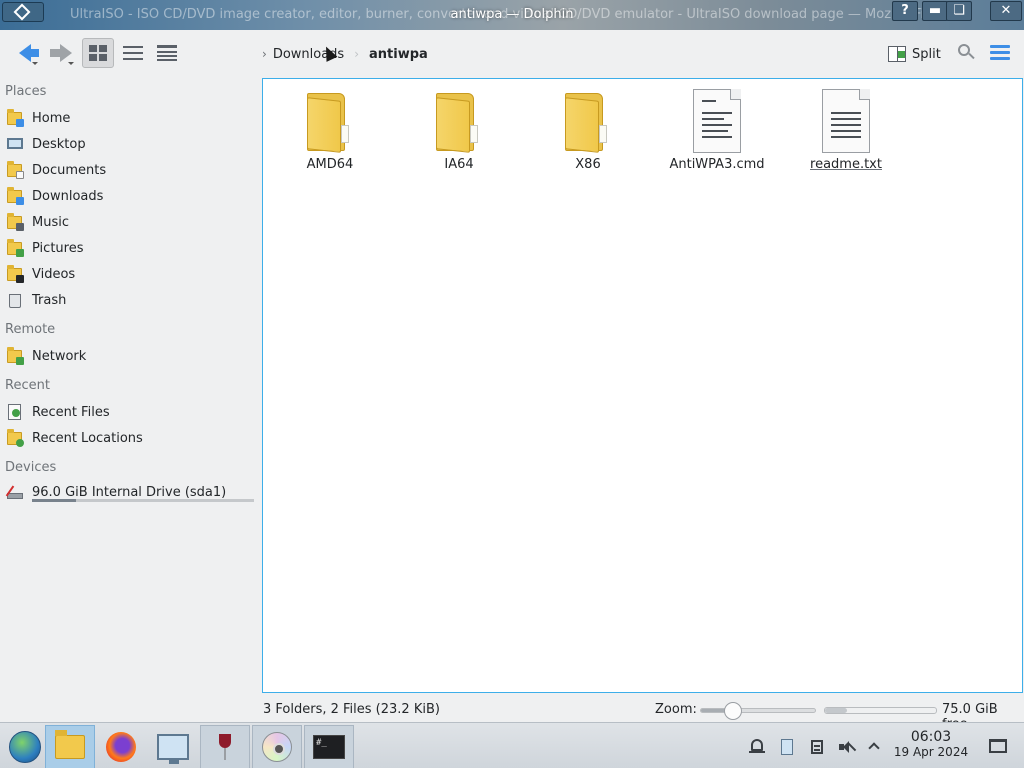 The height and width of the screenshot is (768, 1024). I want to click on breadcrumb-item-current: antiwpa, so click(398, 54).